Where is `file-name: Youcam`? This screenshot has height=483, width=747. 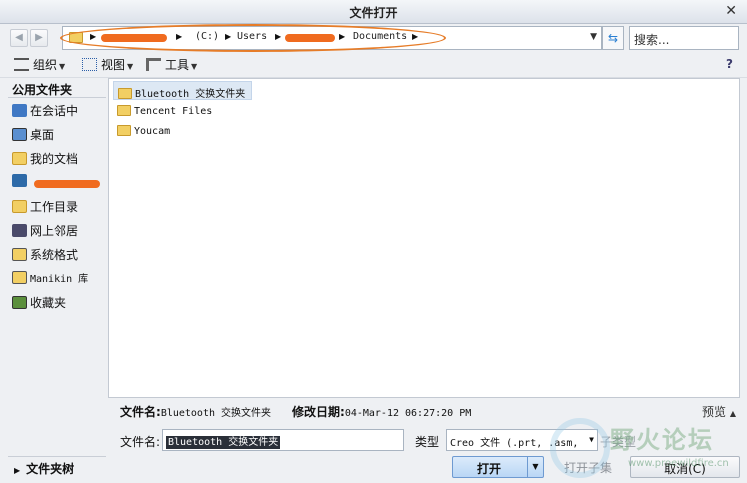 file-name: Youcam is located at coordinates (152, 131).